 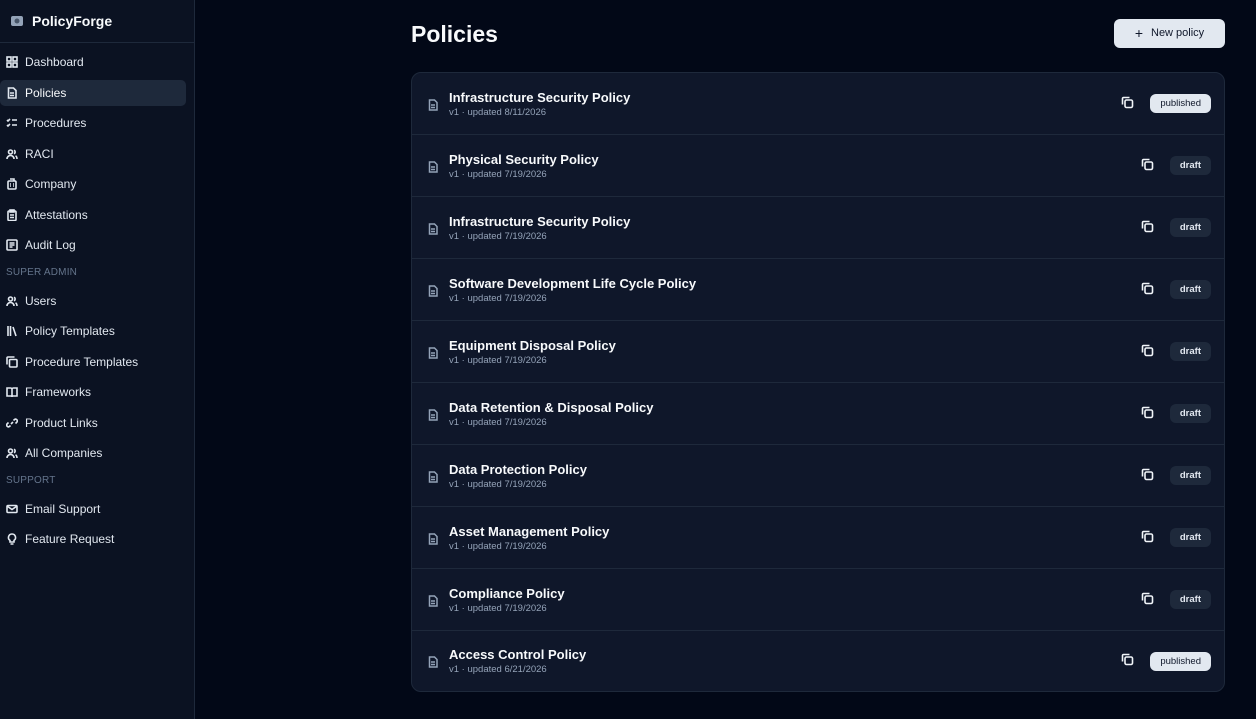 I want to click on logo-icon, so click(x=17, y=21).